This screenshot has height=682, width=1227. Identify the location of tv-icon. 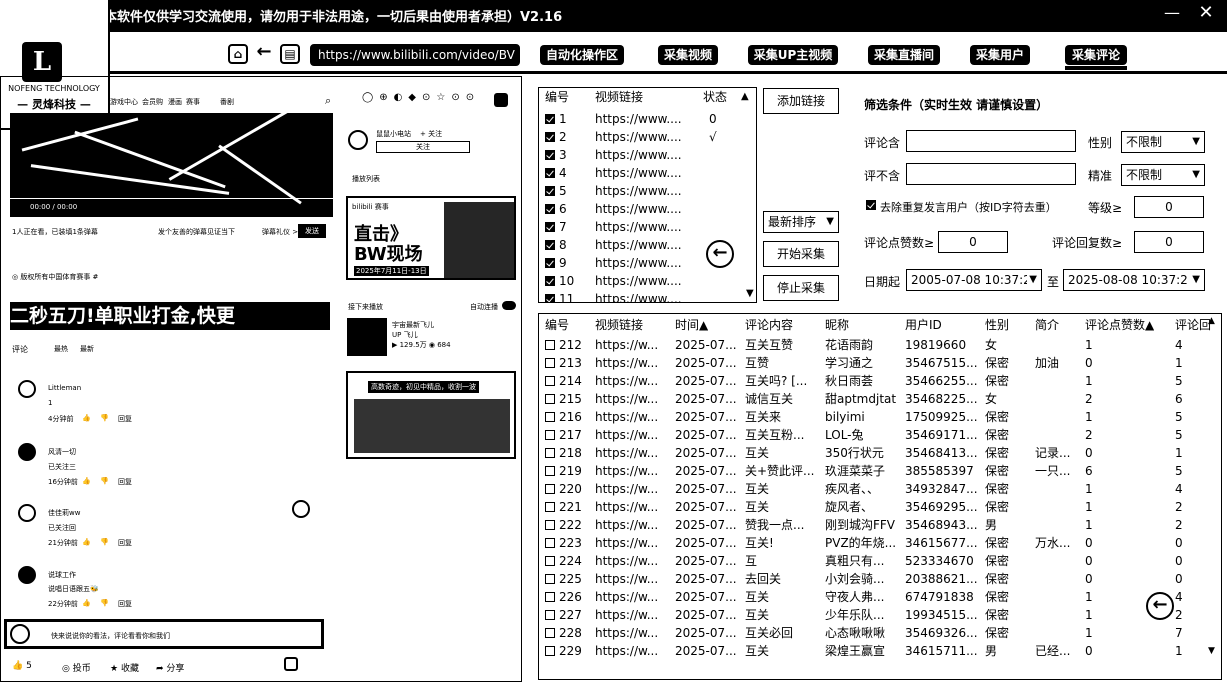
(291, 664).